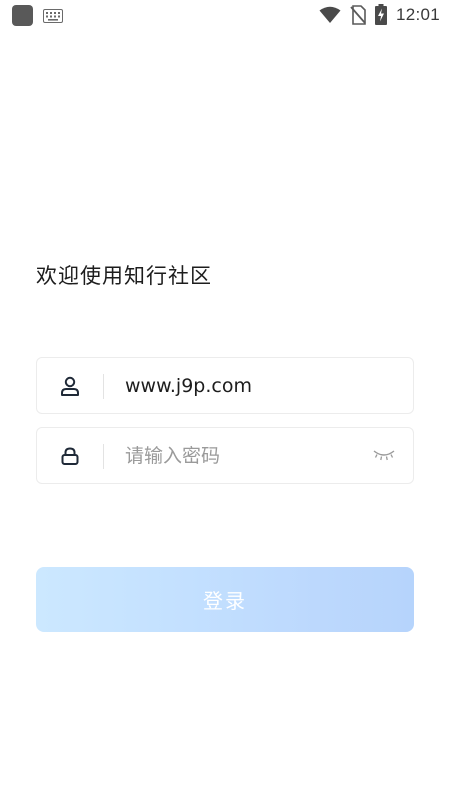 This screenshot has width=450, height=800. Describe the element at coordinates (22, 15) in the screenshot. I see `app-icon` at that location.